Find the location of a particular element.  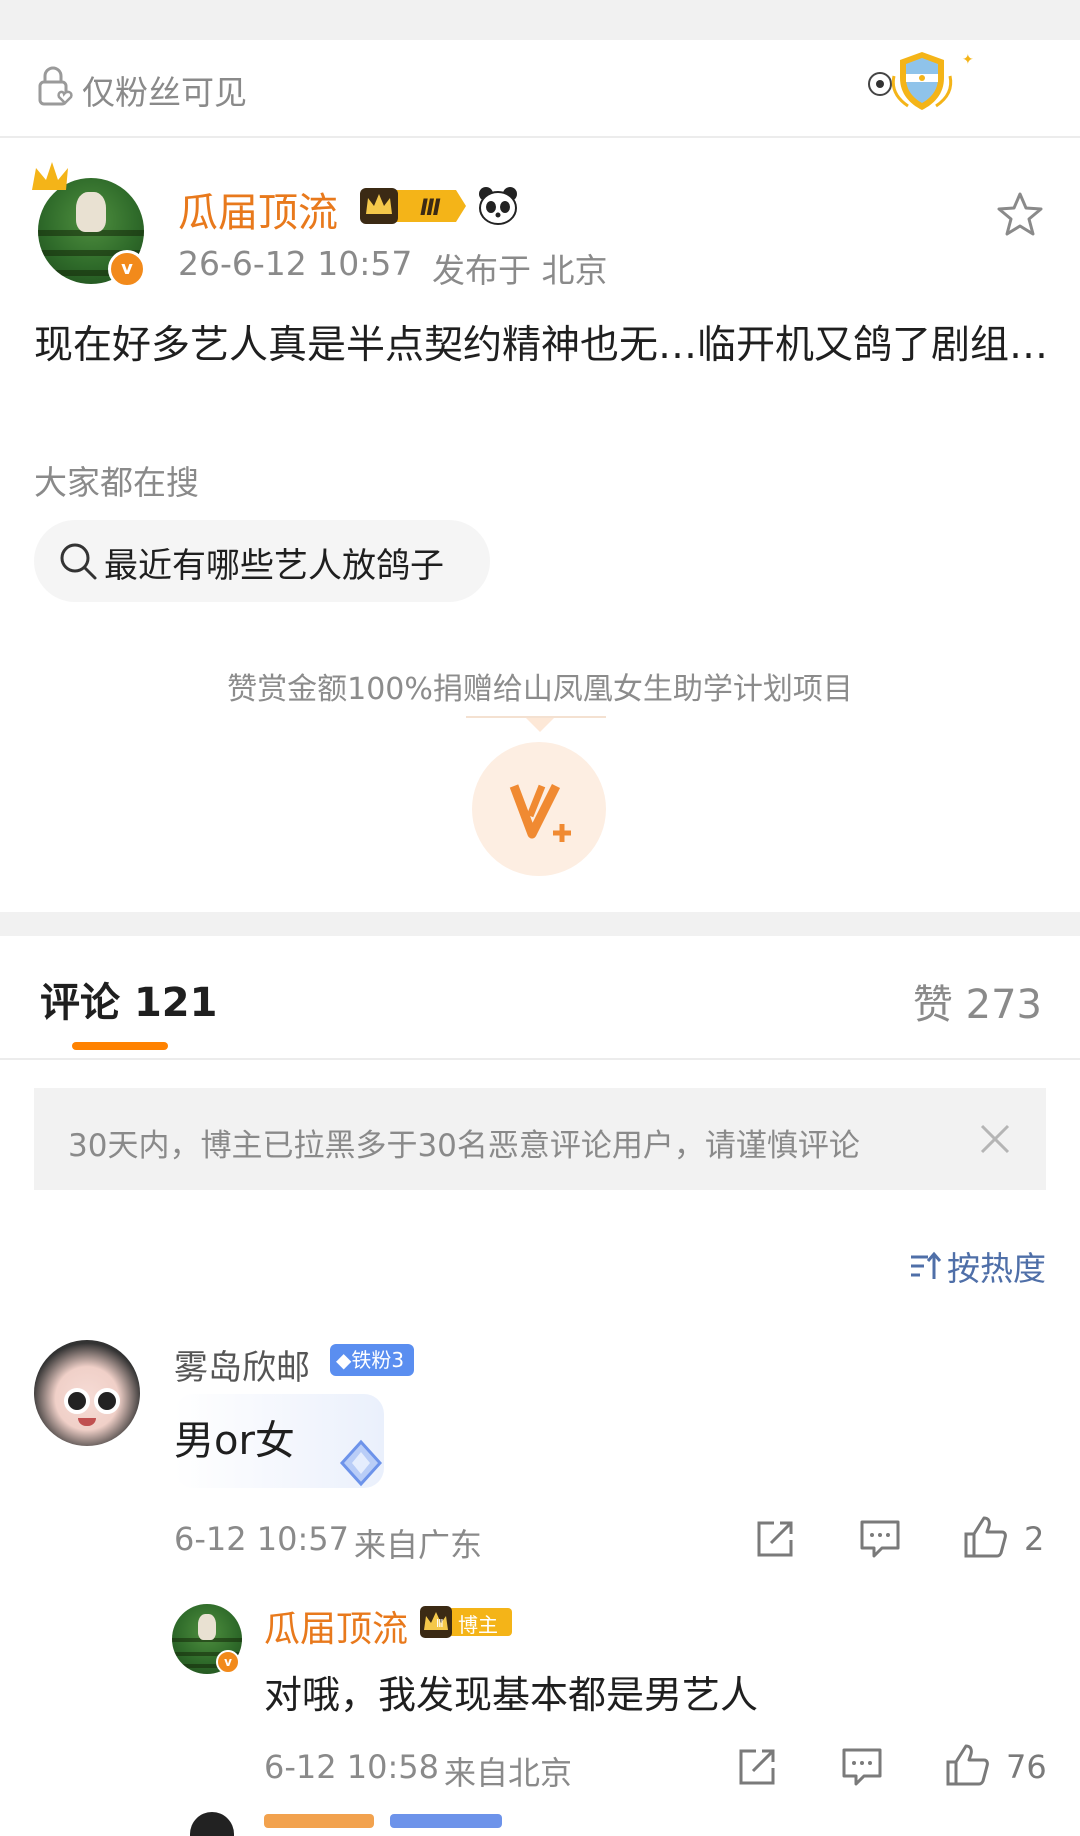

close-icon is located at coordinates (995, 1139).